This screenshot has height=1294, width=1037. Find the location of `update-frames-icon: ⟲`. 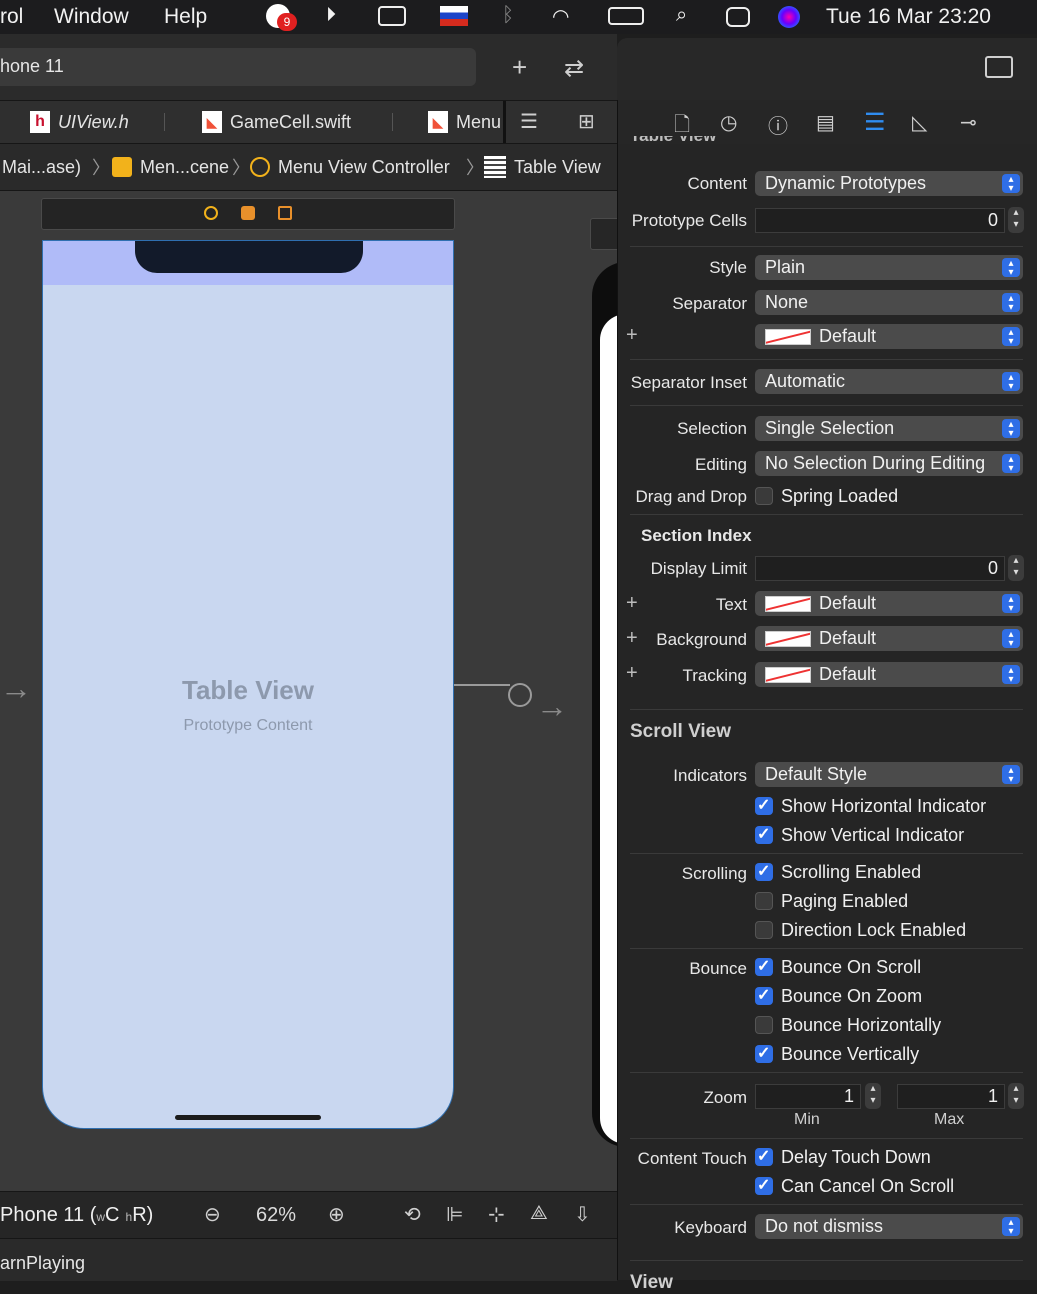

update-frames-icon: ⟲ is located at coordinates (412, 1214).